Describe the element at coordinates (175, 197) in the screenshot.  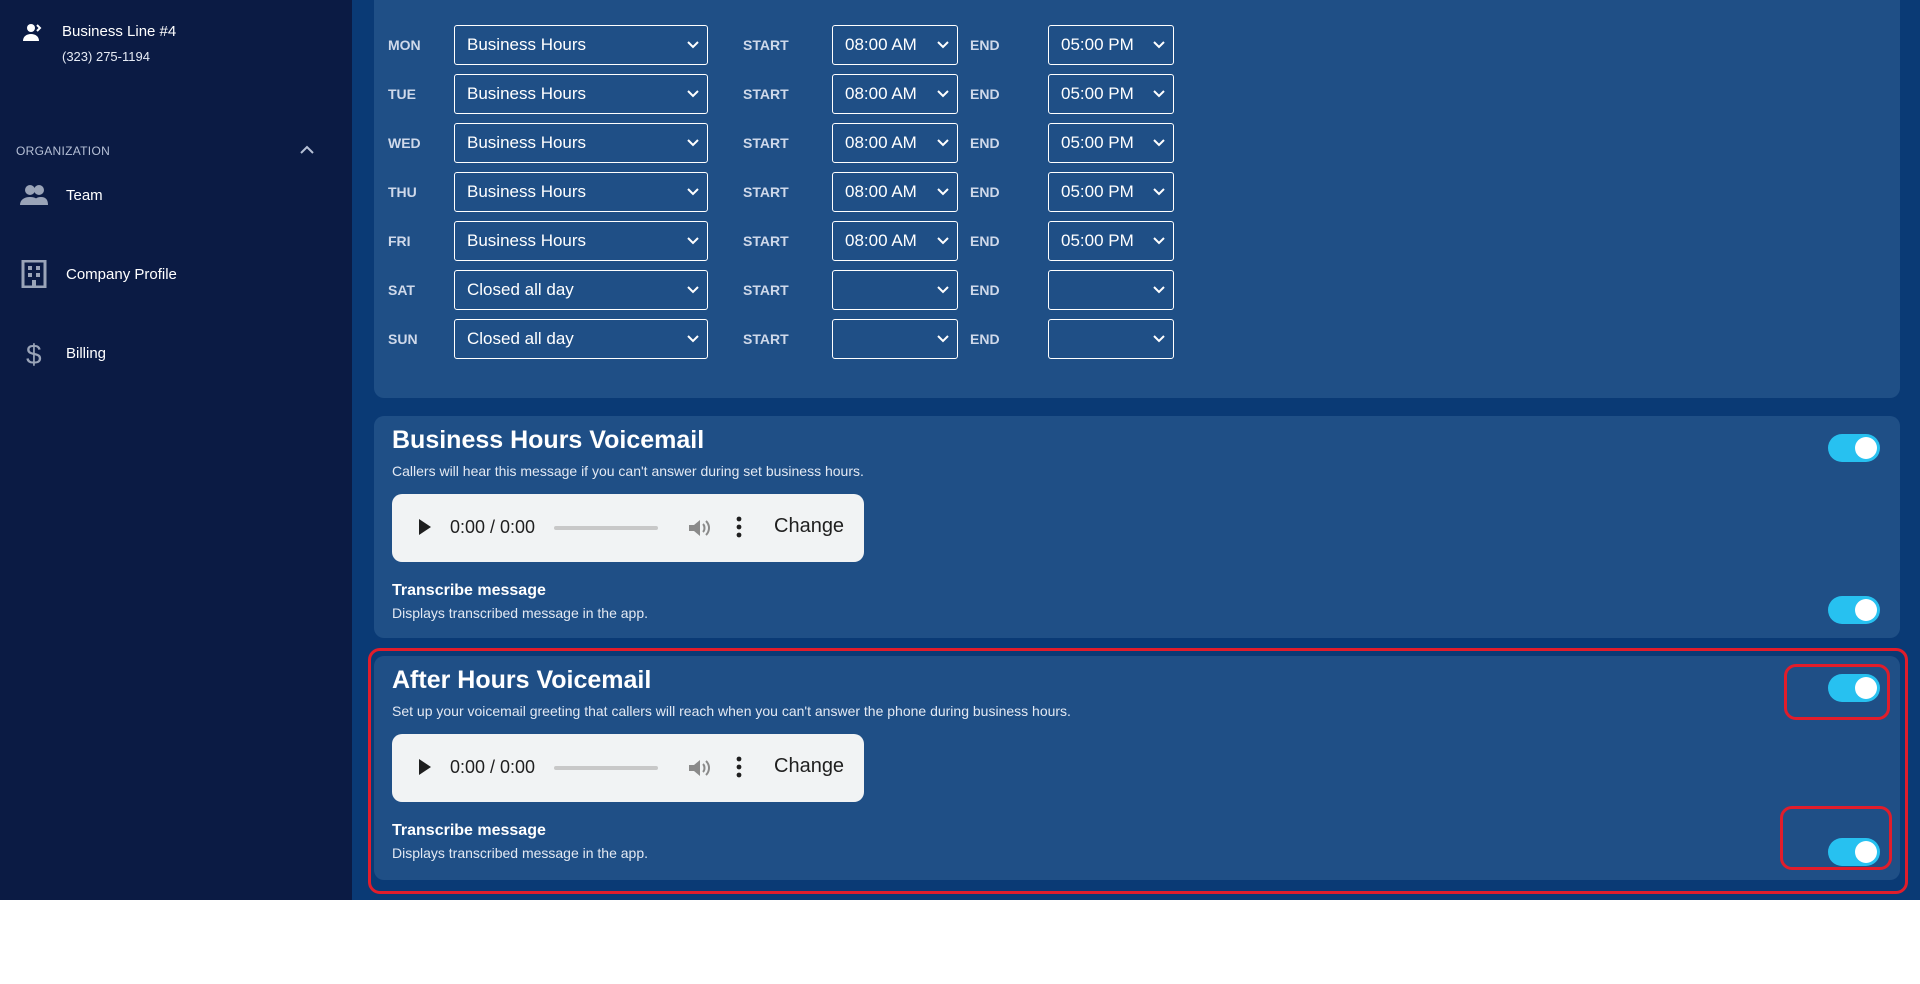
I see `sidebar-item-team: Team` at that location.